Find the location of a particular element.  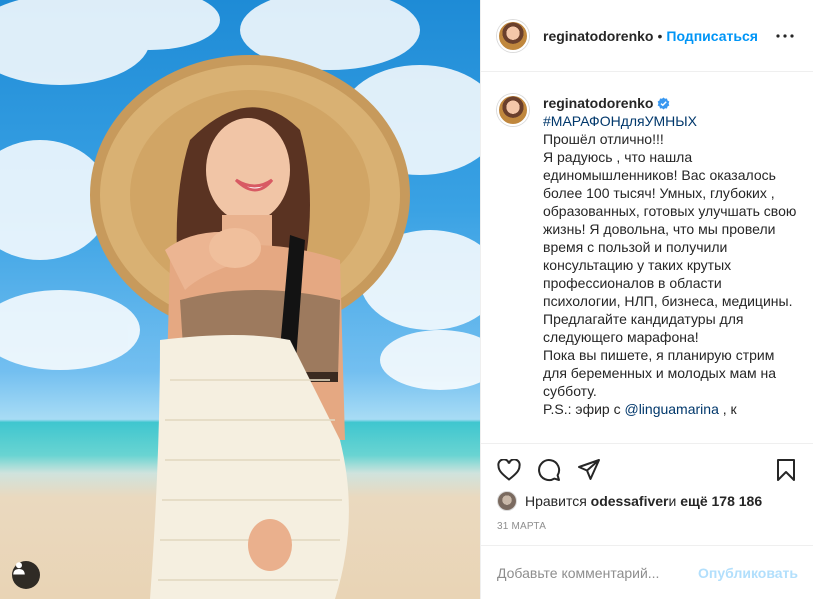

caption-mention: @linguamarina is located at coordinates (671, 409).